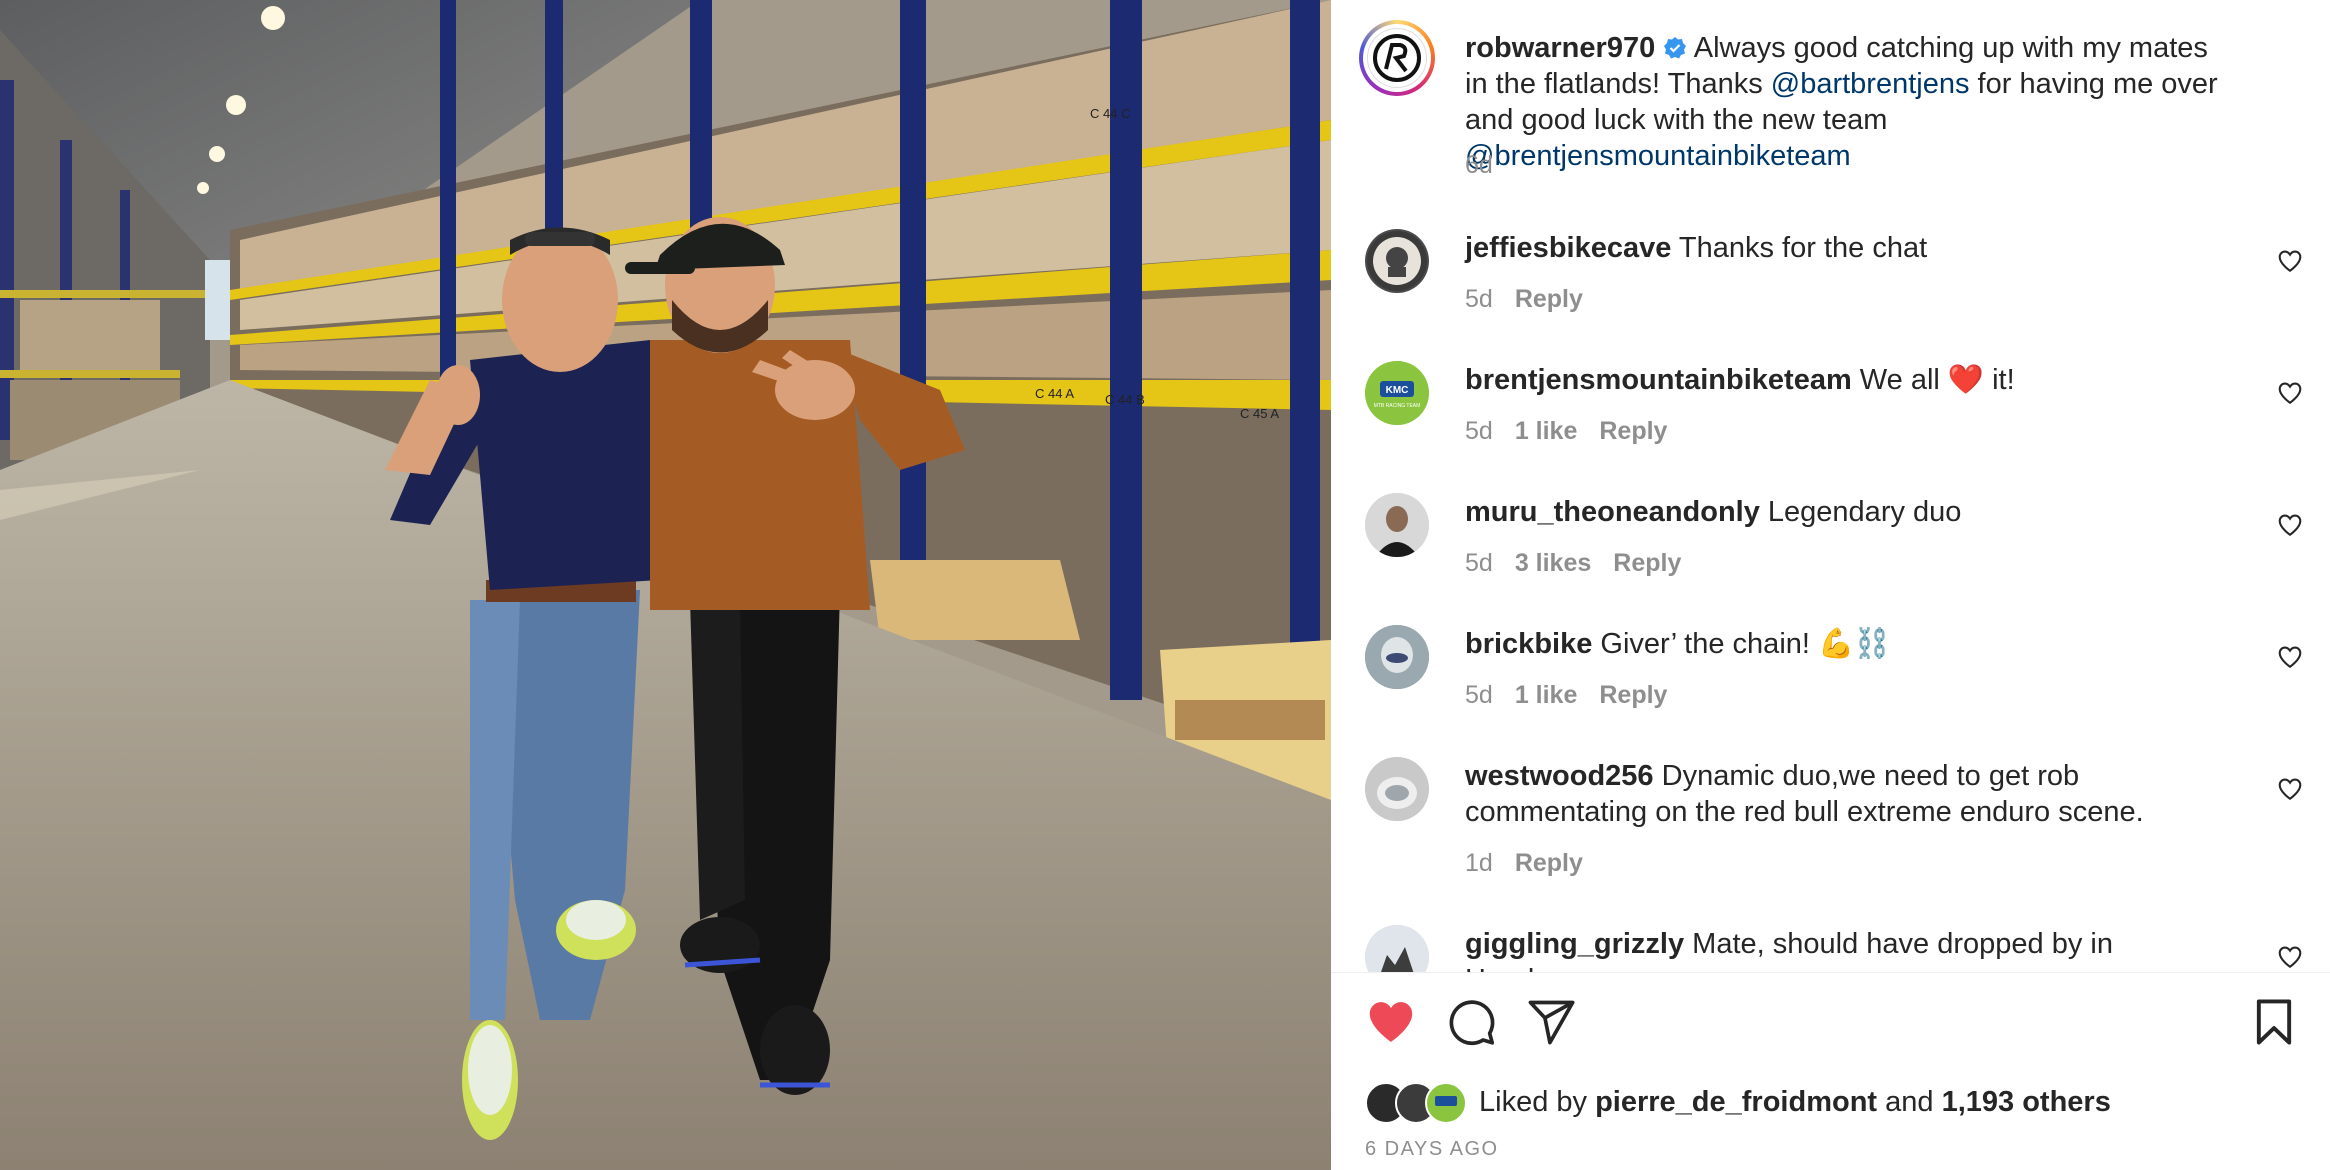 The image size is (2330, 1170). What do you see at coordinates (1574, 944) in the screenshot?
I see `comment-username: giggling_grizzly` at bounding box center [1574, 944].